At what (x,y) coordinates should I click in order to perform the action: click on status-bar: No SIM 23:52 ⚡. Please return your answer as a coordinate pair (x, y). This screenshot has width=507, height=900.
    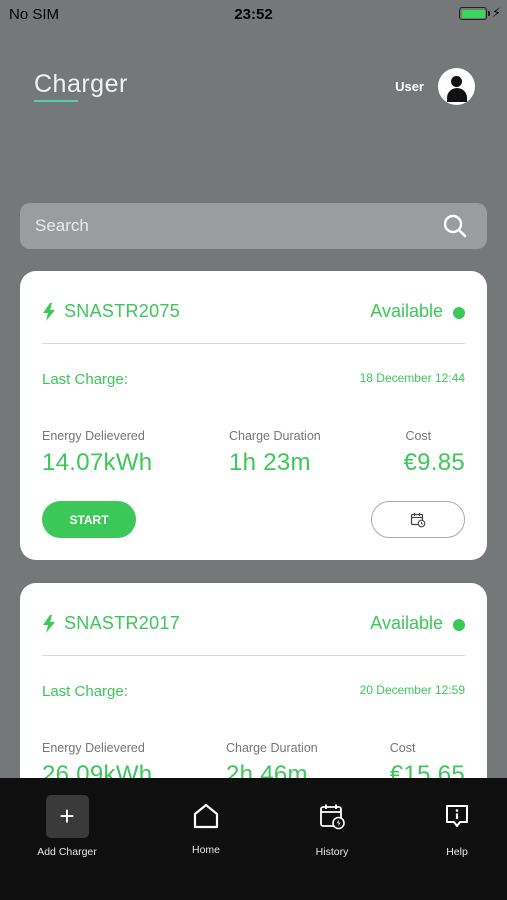
    Looking at the image, I should click on (253, 14).